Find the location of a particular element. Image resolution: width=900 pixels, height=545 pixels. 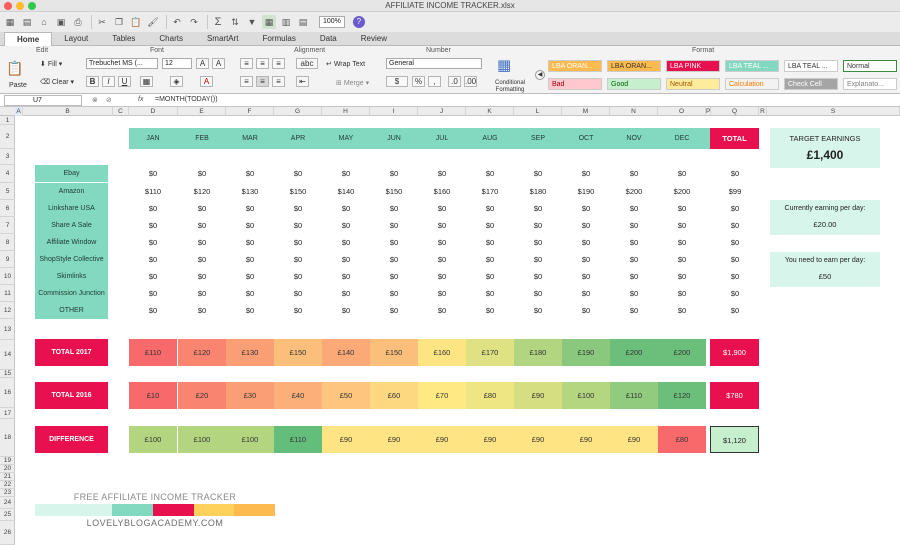

decrease-decimal-icon: .0 is located at coordinates (454, 81).